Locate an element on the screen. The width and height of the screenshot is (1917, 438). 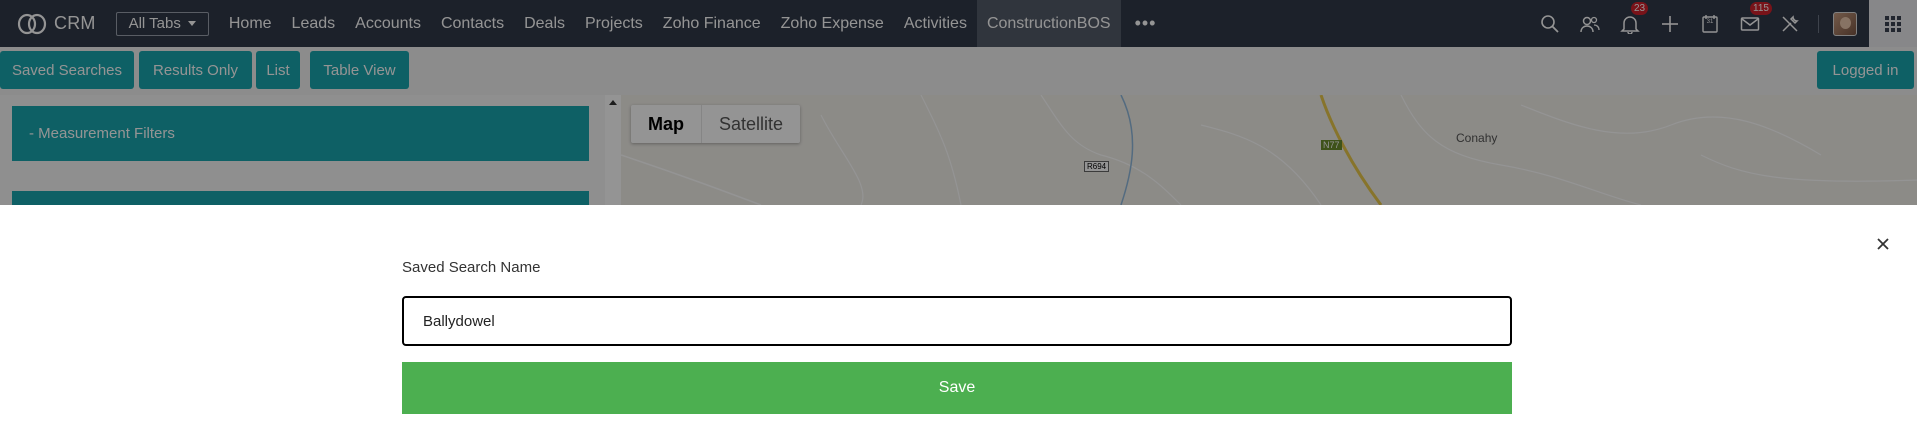
mail-icon is located at coordinates (1750, 23).